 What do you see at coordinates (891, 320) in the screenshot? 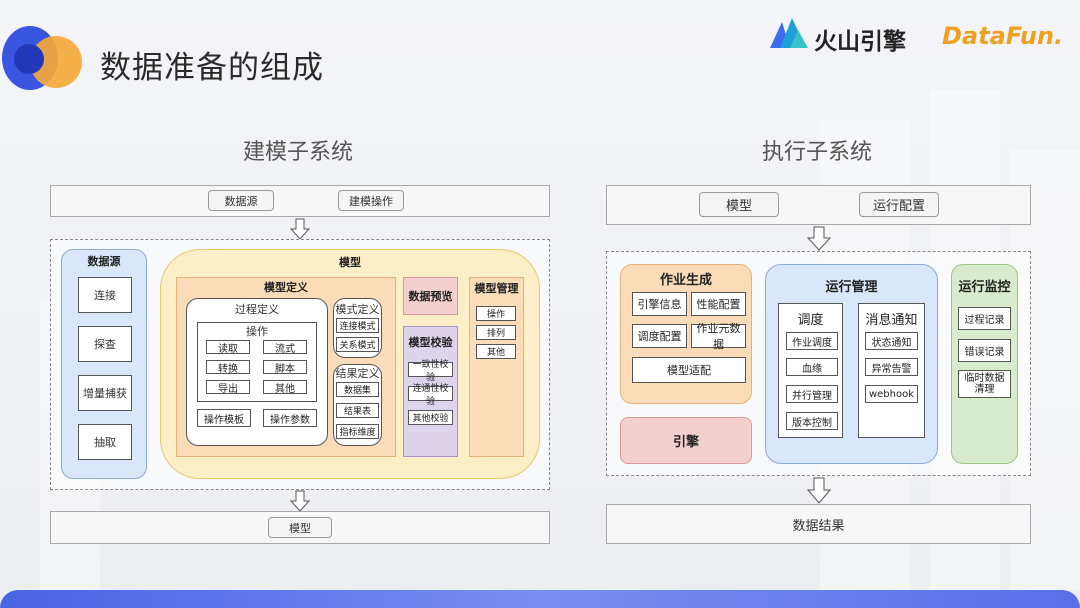
I see `notify-title: 消息通知` at bounding box center [891, 320].